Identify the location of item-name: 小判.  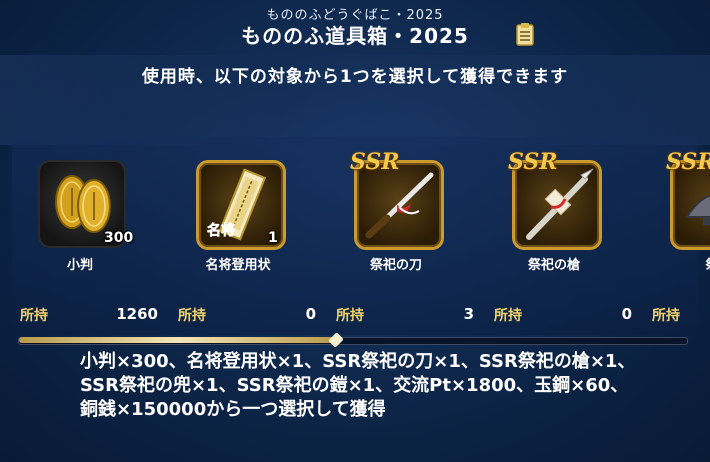
(79, 265).